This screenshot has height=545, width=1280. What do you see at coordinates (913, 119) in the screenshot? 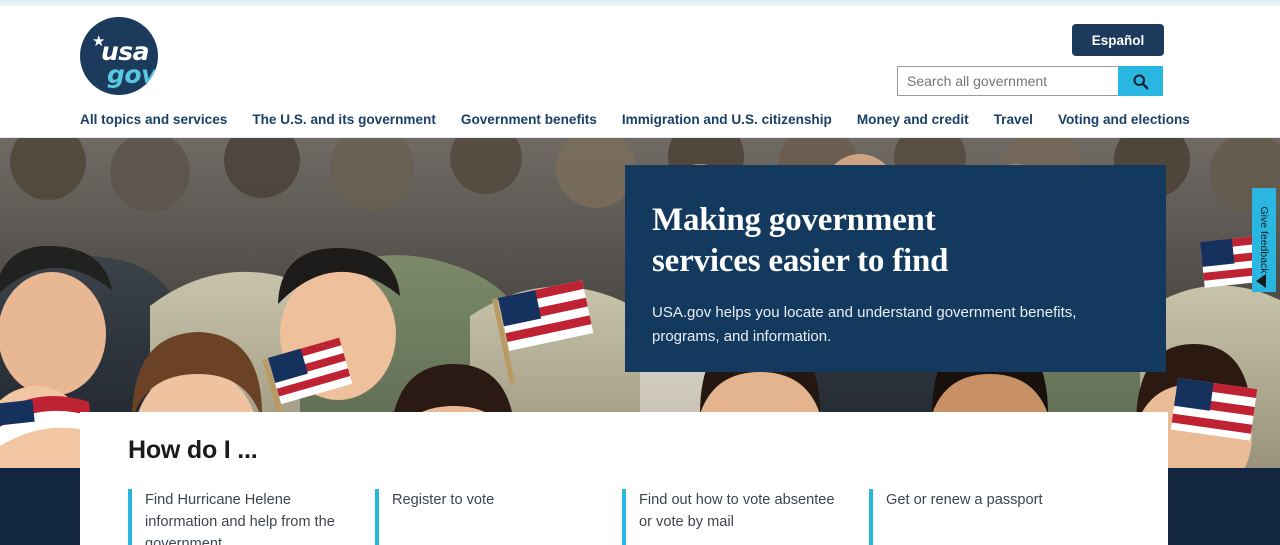
I see `nav-item-money-credit: Money and credit` at bounding box center [913, 119].